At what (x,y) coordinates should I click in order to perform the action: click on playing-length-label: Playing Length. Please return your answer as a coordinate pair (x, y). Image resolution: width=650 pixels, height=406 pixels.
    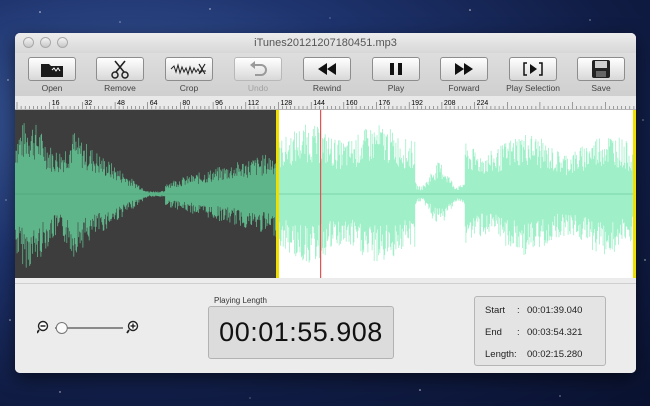
    Looking at the image, I should click on (240, 300).